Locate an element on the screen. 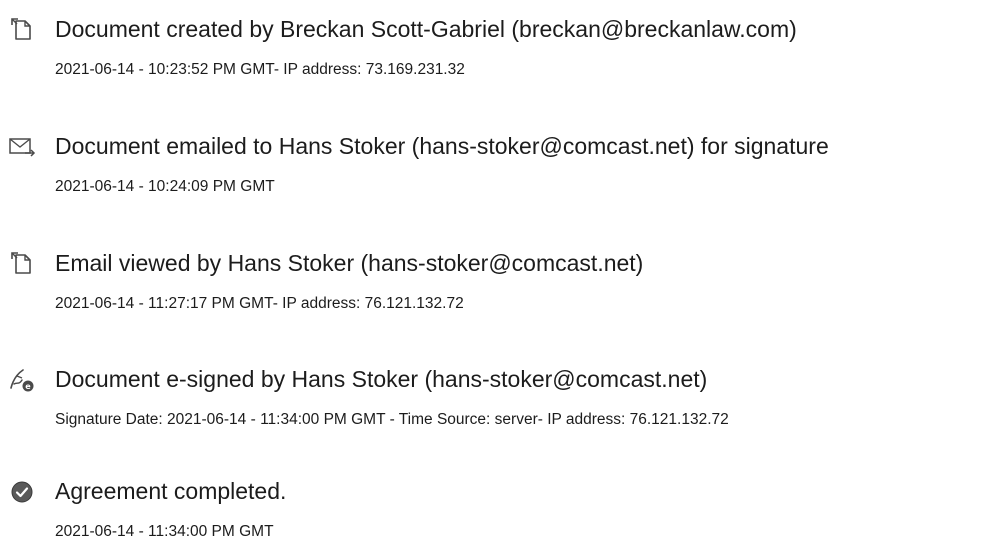 Image resolution: width=984 pixels, height=550 pixels. event-title: Agreement completed. is located at coordinates (171, 491).